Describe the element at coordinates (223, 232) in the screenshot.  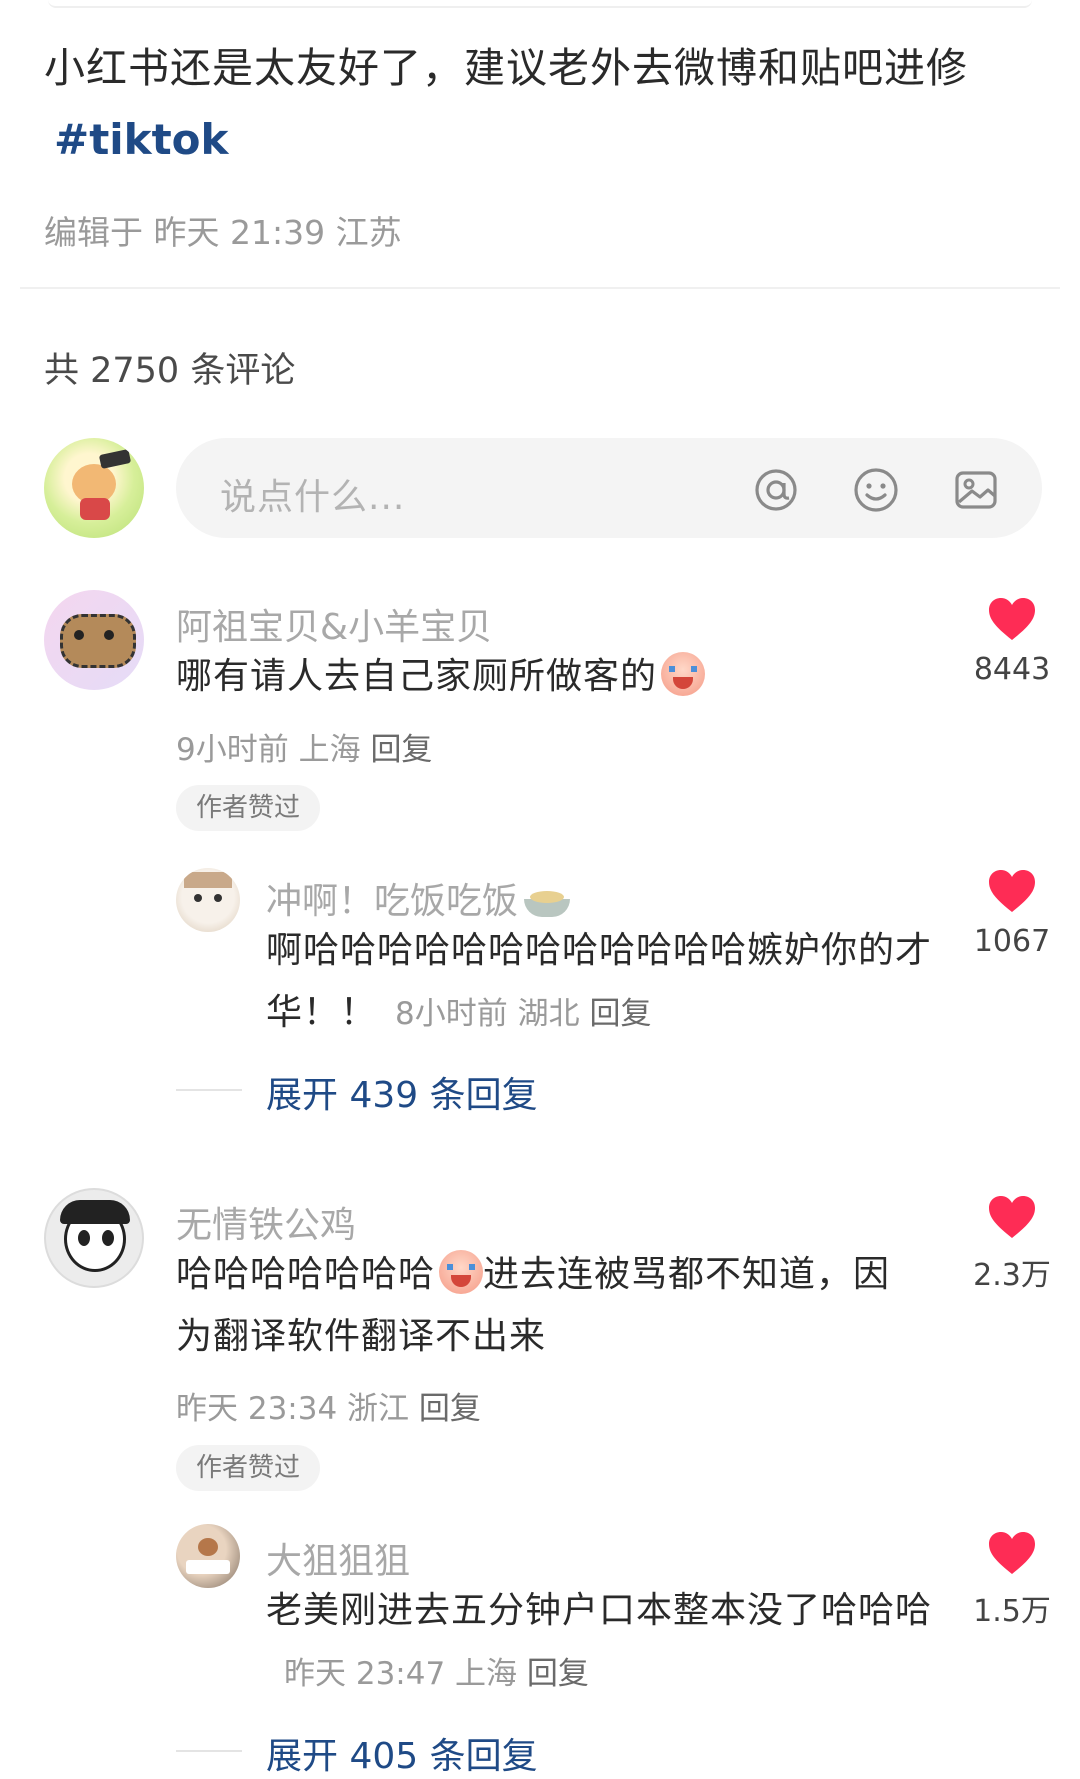
I see `post-edit-meta: 编辑于 昨天 21:39 江苏` at that location.